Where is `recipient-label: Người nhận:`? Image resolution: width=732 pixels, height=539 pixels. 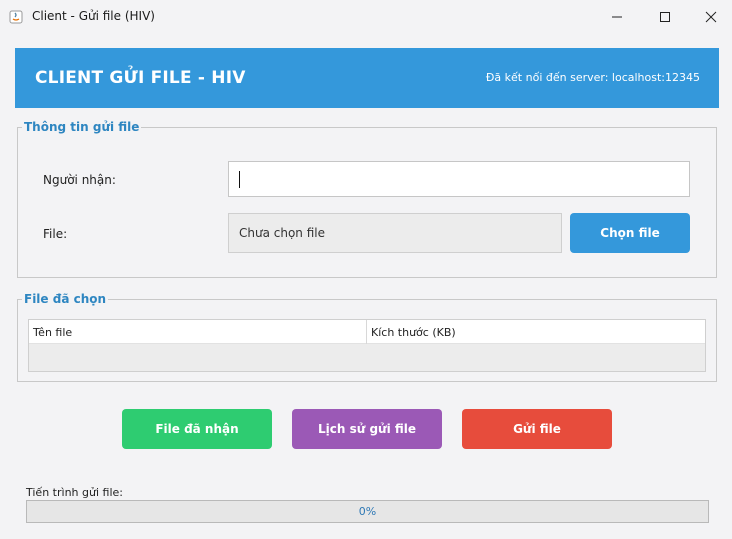 recipient-label: Người nhận: is located at coordinates (79, 180).